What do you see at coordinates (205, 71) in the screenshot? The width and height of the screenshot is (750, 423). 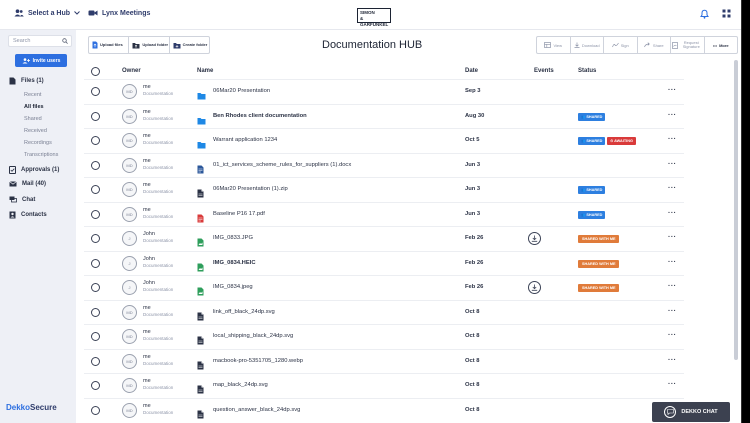 I see `column-header-name: Name` at bounding box center [205, 71].